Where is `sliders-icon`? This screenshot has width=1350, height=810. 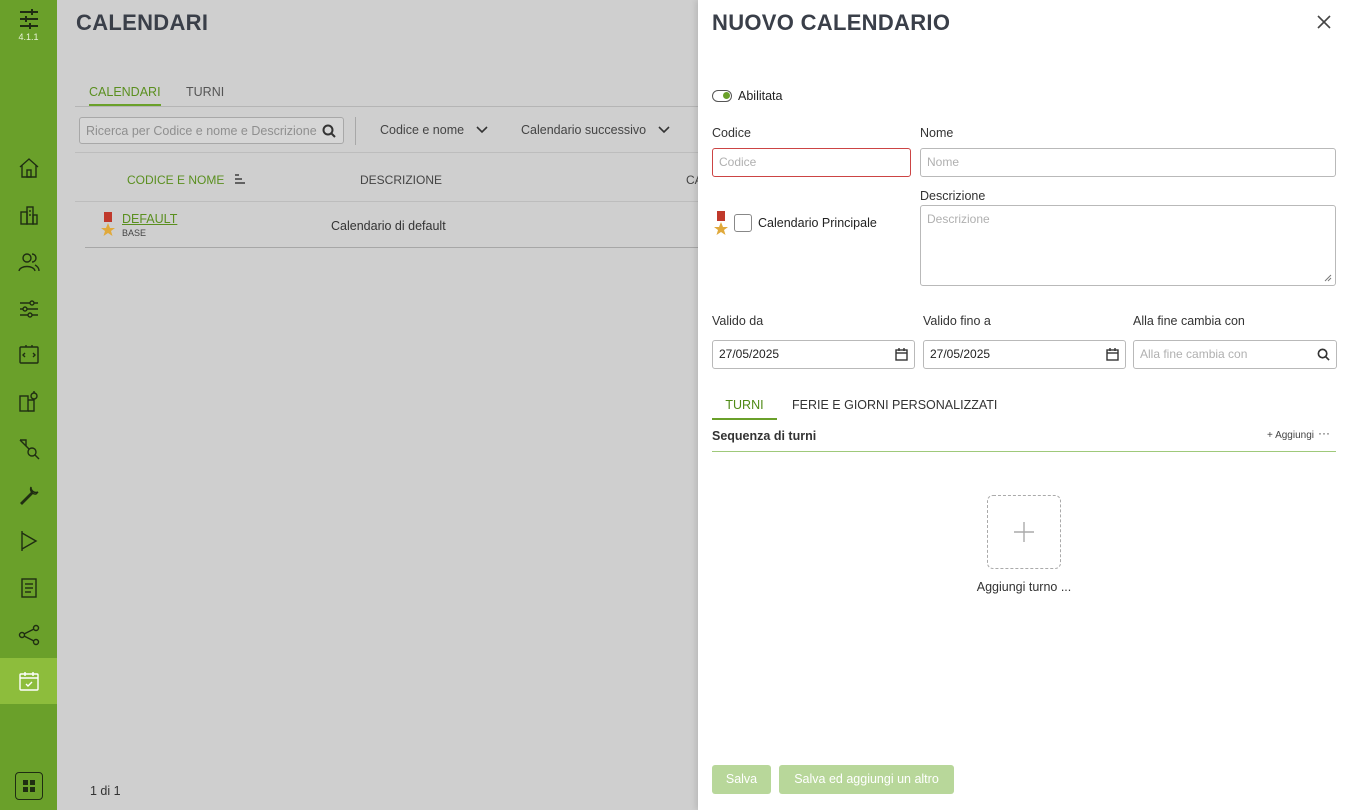
sliders-icon is located at coordinates (28, 309).